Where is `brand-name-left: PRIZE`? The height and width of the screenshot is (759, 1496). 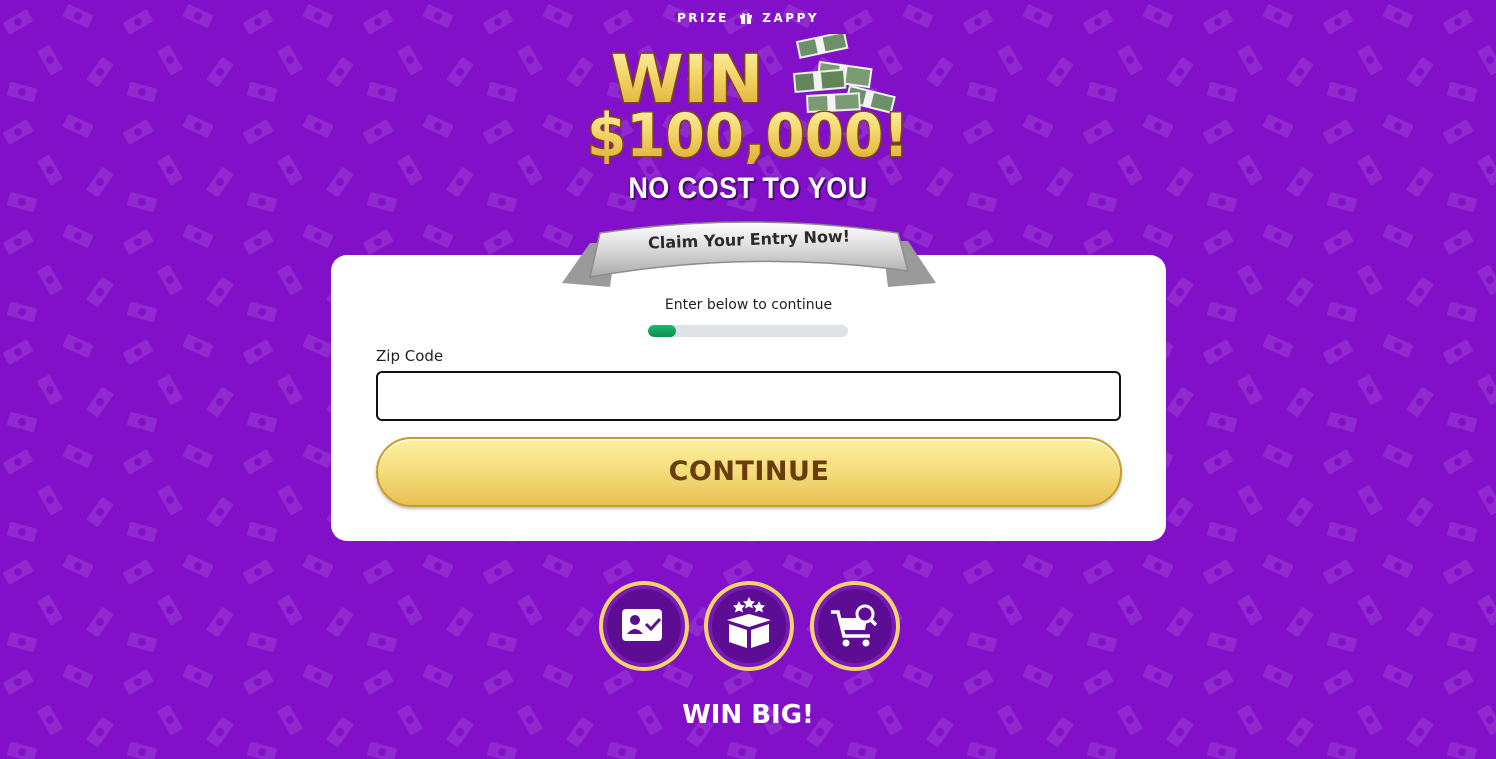
brand-name-left: PRIZE is located at coordinates (702, 18).